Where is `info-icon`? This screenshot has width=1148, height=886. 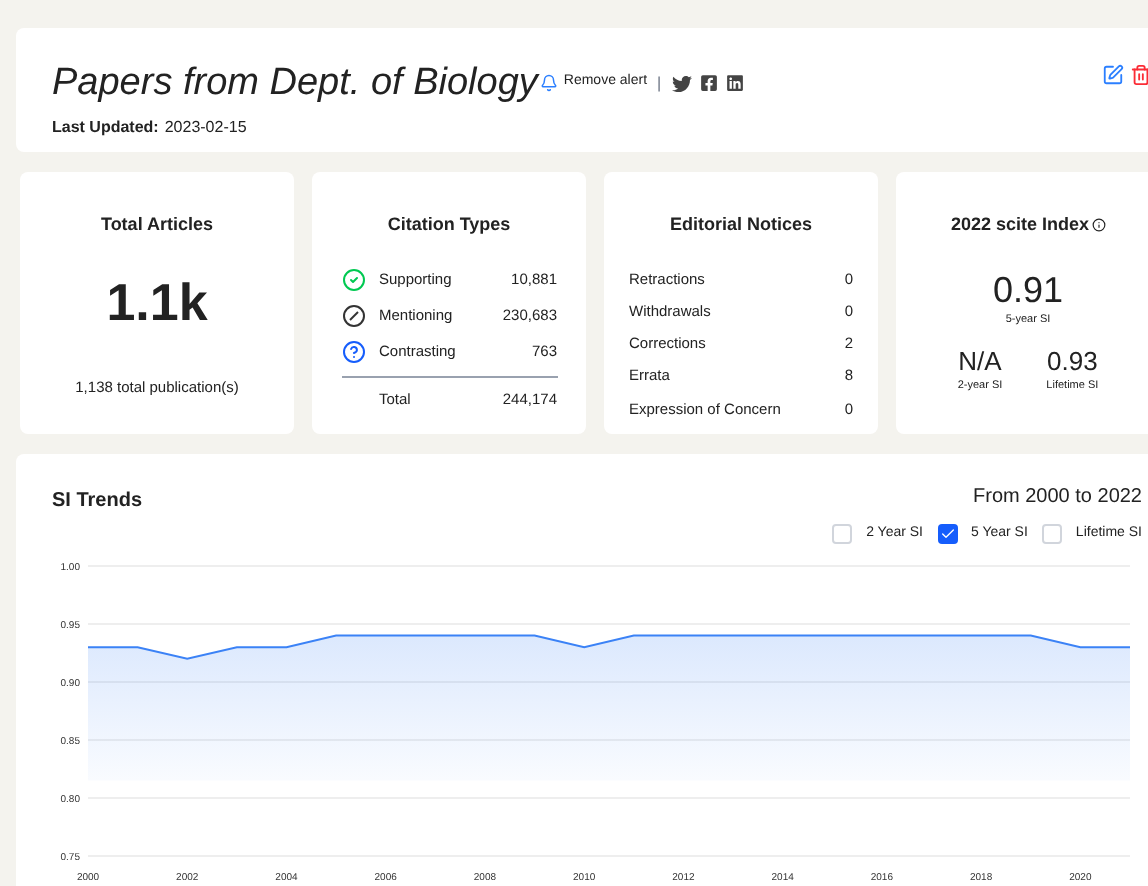 info-icon is located at coordinates (1098, 225).